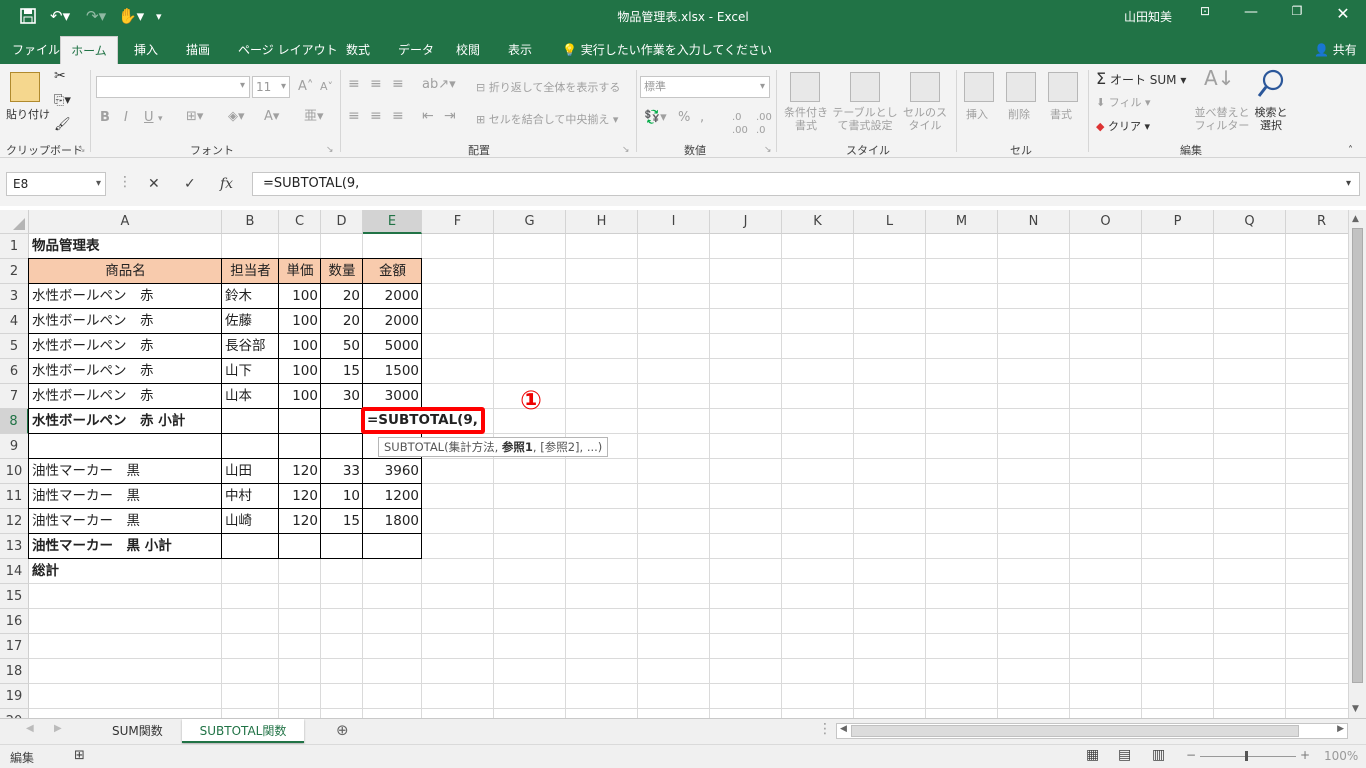 The height and width of the screenshot is (768, 1366). What do you see at coordinates (14, 222) in the screenshot?
I see `select-all-corner` at bounding box center [14, 222].